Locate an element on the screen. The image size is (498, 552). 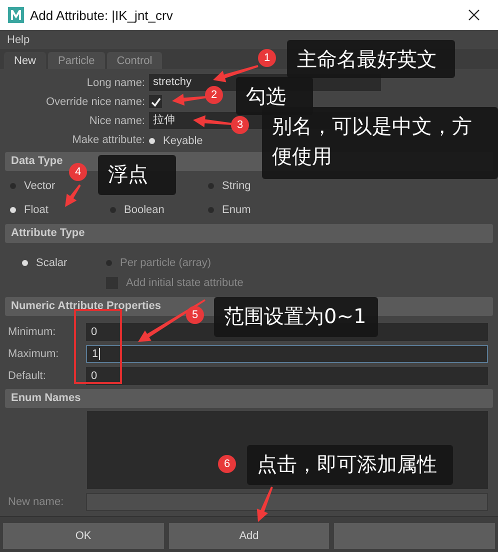
number-badge-tooltip: 4 is located at coordinates (78, 172).